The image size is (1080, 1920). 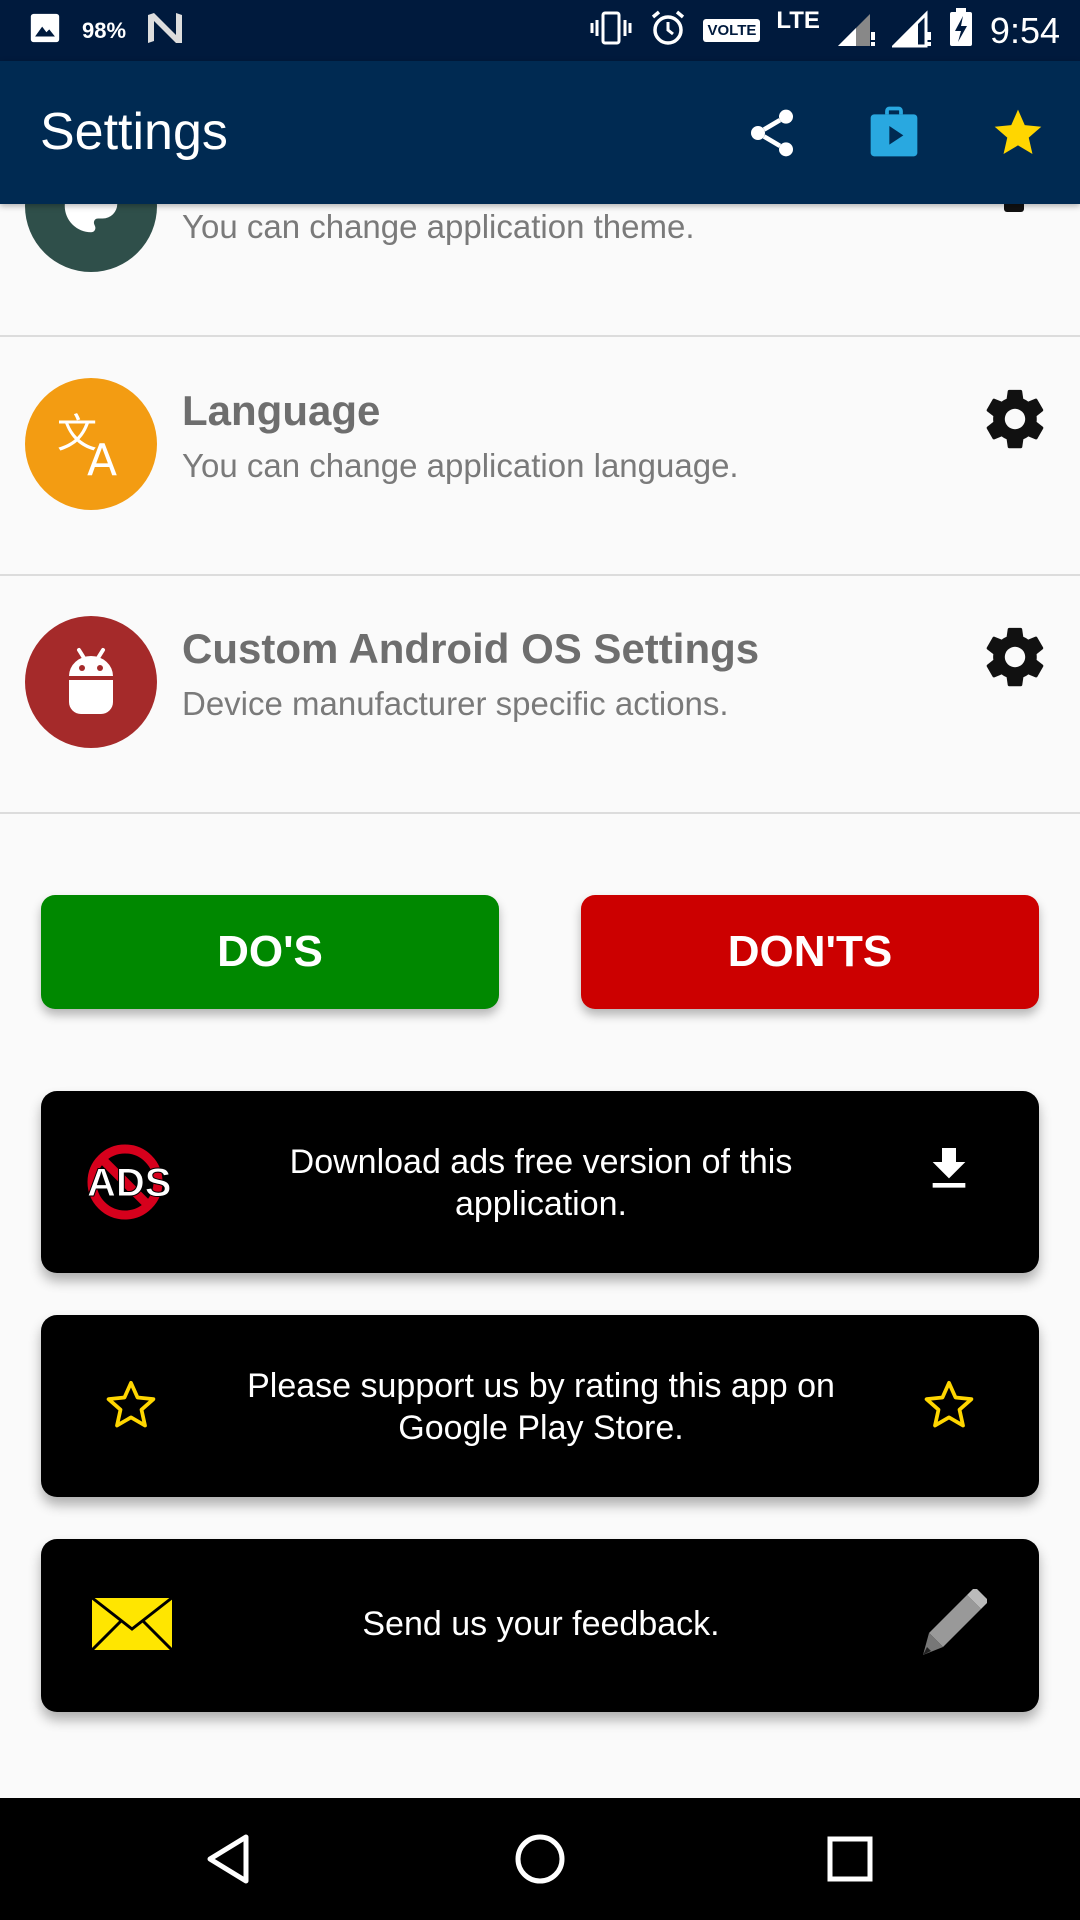 I want to click on no-ads-icon: ADS, so click(x=131, y=1184).